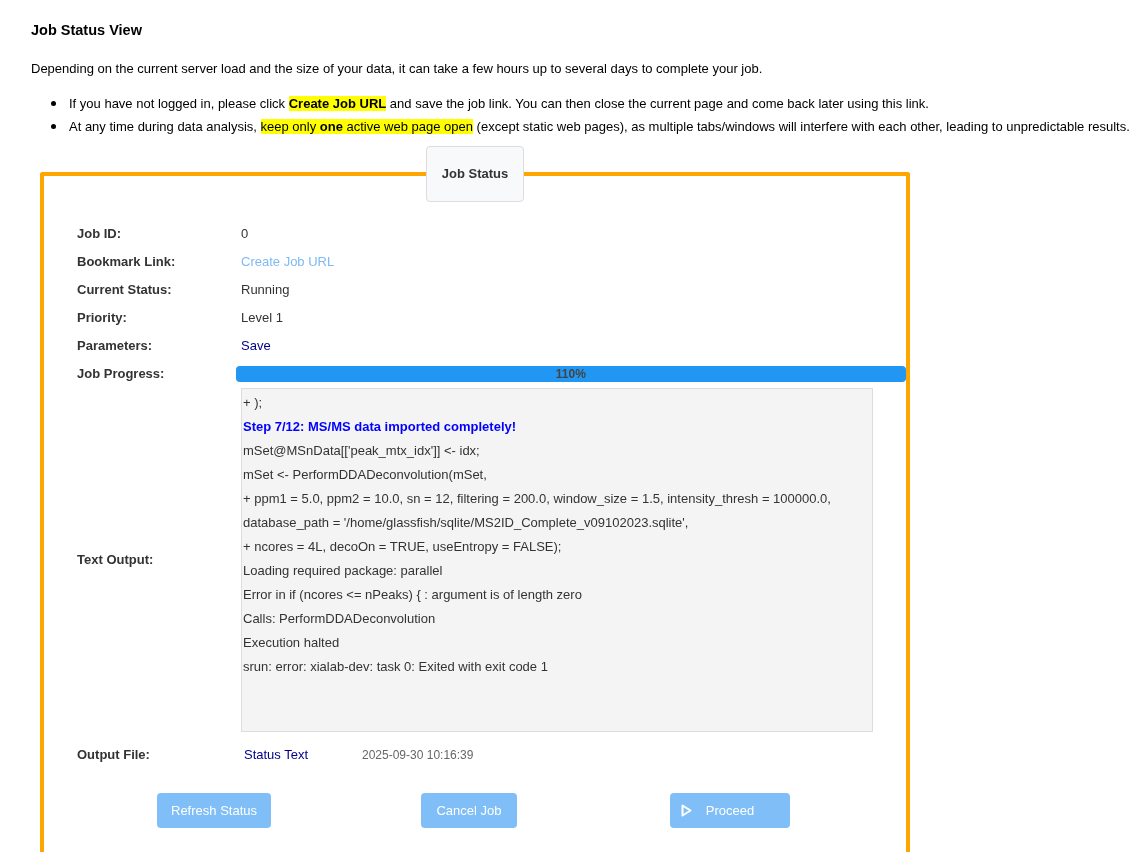 Image resolution: width=1146 pixels, height=855 pixels. What do you see at coordinates (396, 667) in the screenshot?
I see `log-line: srun: error: xialab-dev: task 0: Exited with exit code 1` at bounding box center [396, 667].